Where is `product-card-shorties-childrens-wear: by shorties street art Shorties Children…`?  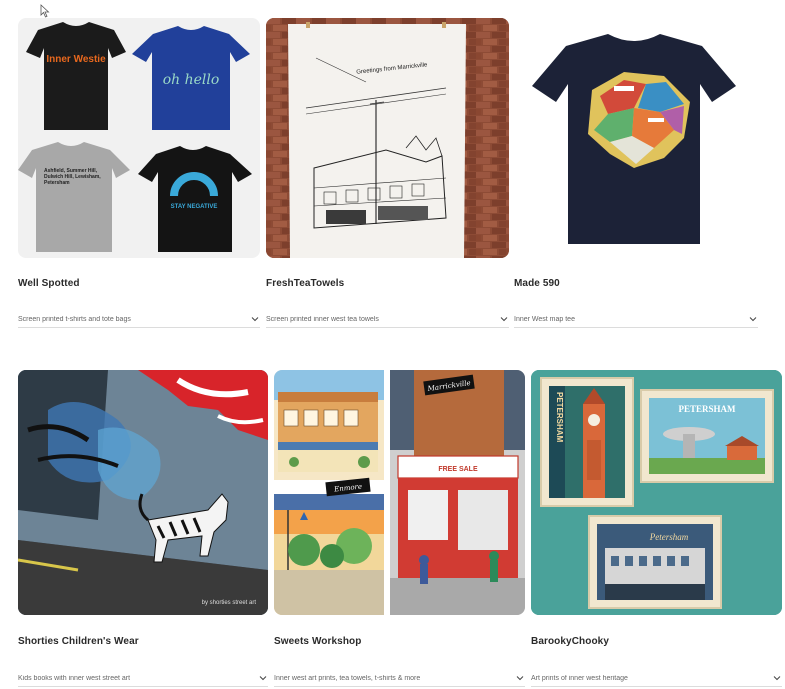 product-card-shorties-childrens-wear: by shorties street art Shorties Children… is located at coordinates (143, 528).